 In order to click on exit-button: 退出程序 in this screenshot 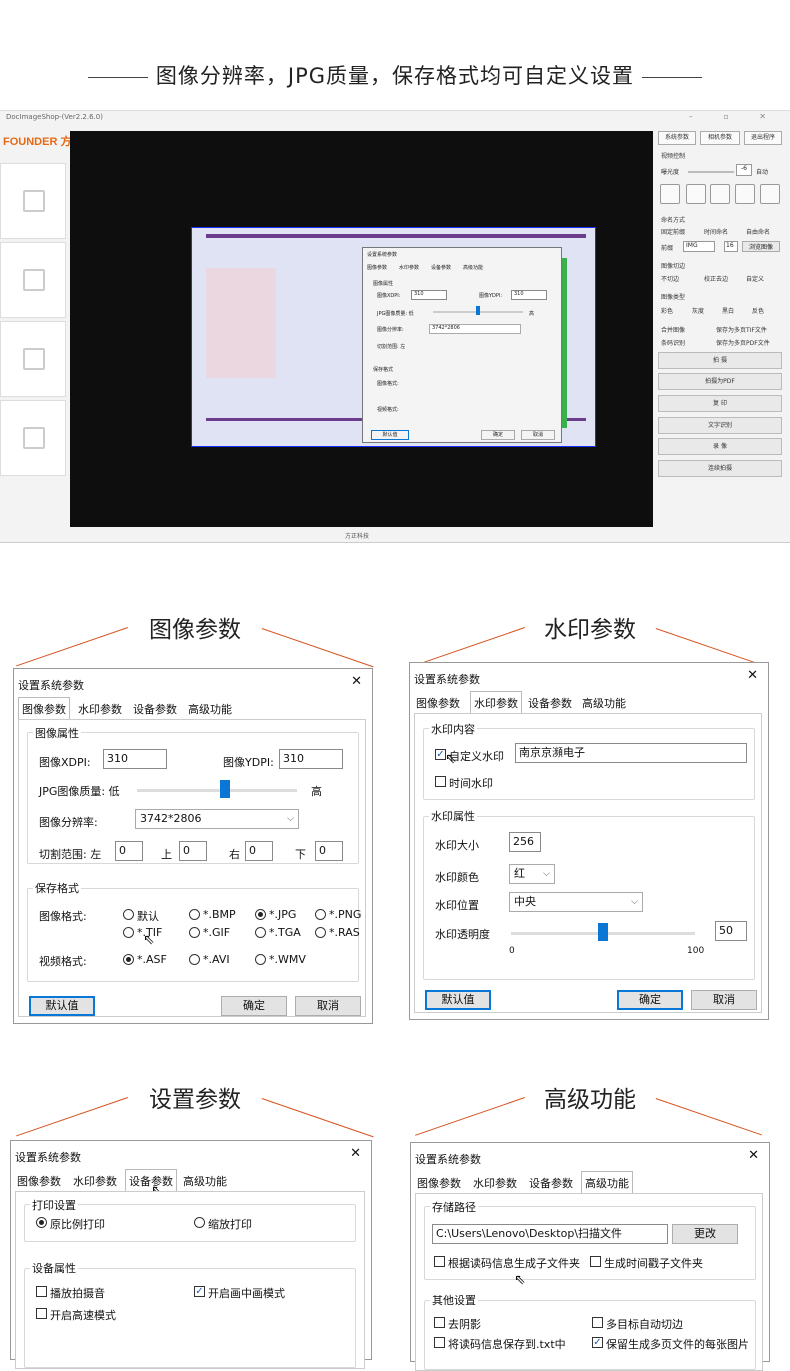, I will do `click(763, 138)`.